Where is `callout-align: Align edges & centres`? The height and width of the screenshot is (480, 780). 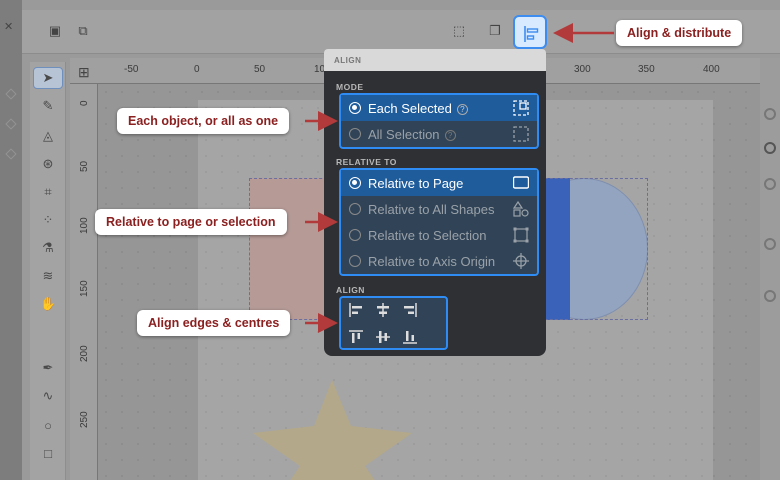 callout-align: Align edges & centres is located at coordinates (214, 323).